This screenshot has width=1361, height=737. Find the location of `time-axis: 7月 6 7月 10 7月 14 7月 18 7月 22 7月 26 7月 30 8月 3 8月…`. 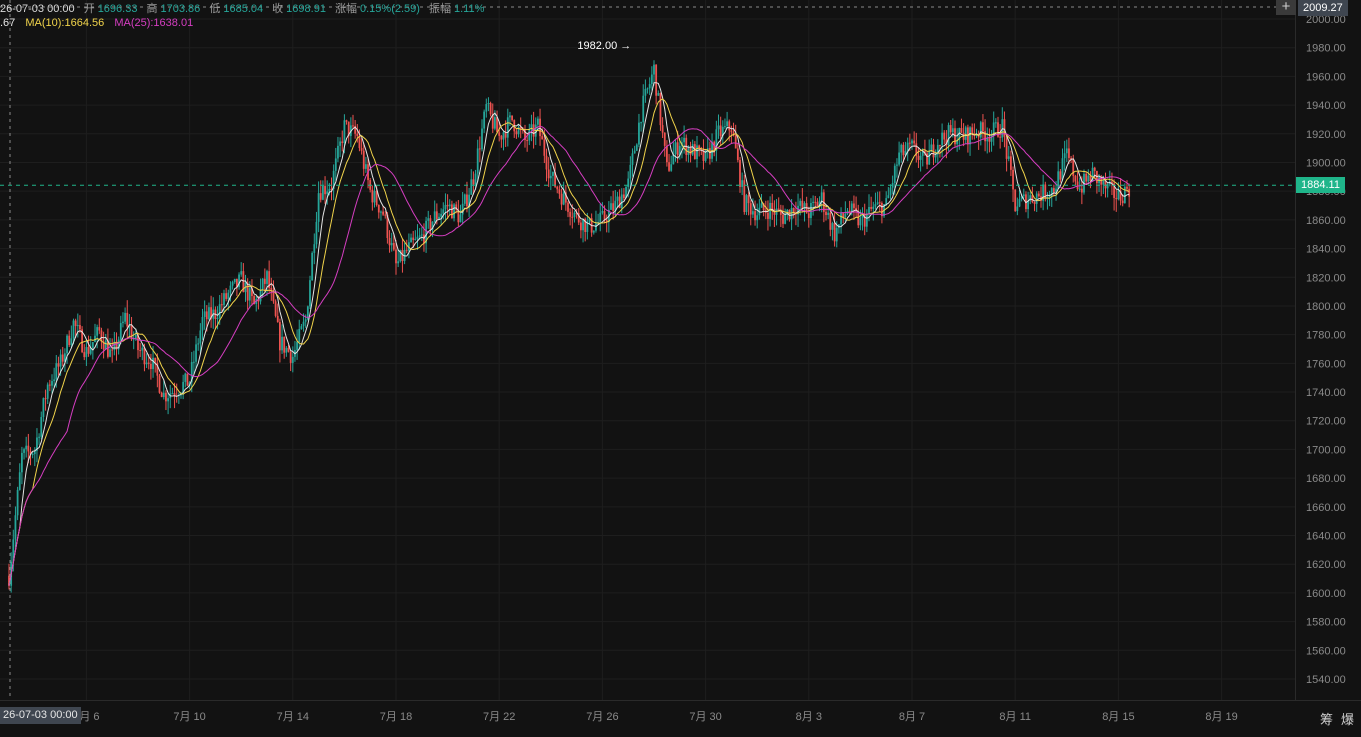

time-axis: 7月 6 7月 10 7月 14 7月 18 7月 22 7月 26 7月 30 8月 3 8月… is located at coordinates (680, 712).